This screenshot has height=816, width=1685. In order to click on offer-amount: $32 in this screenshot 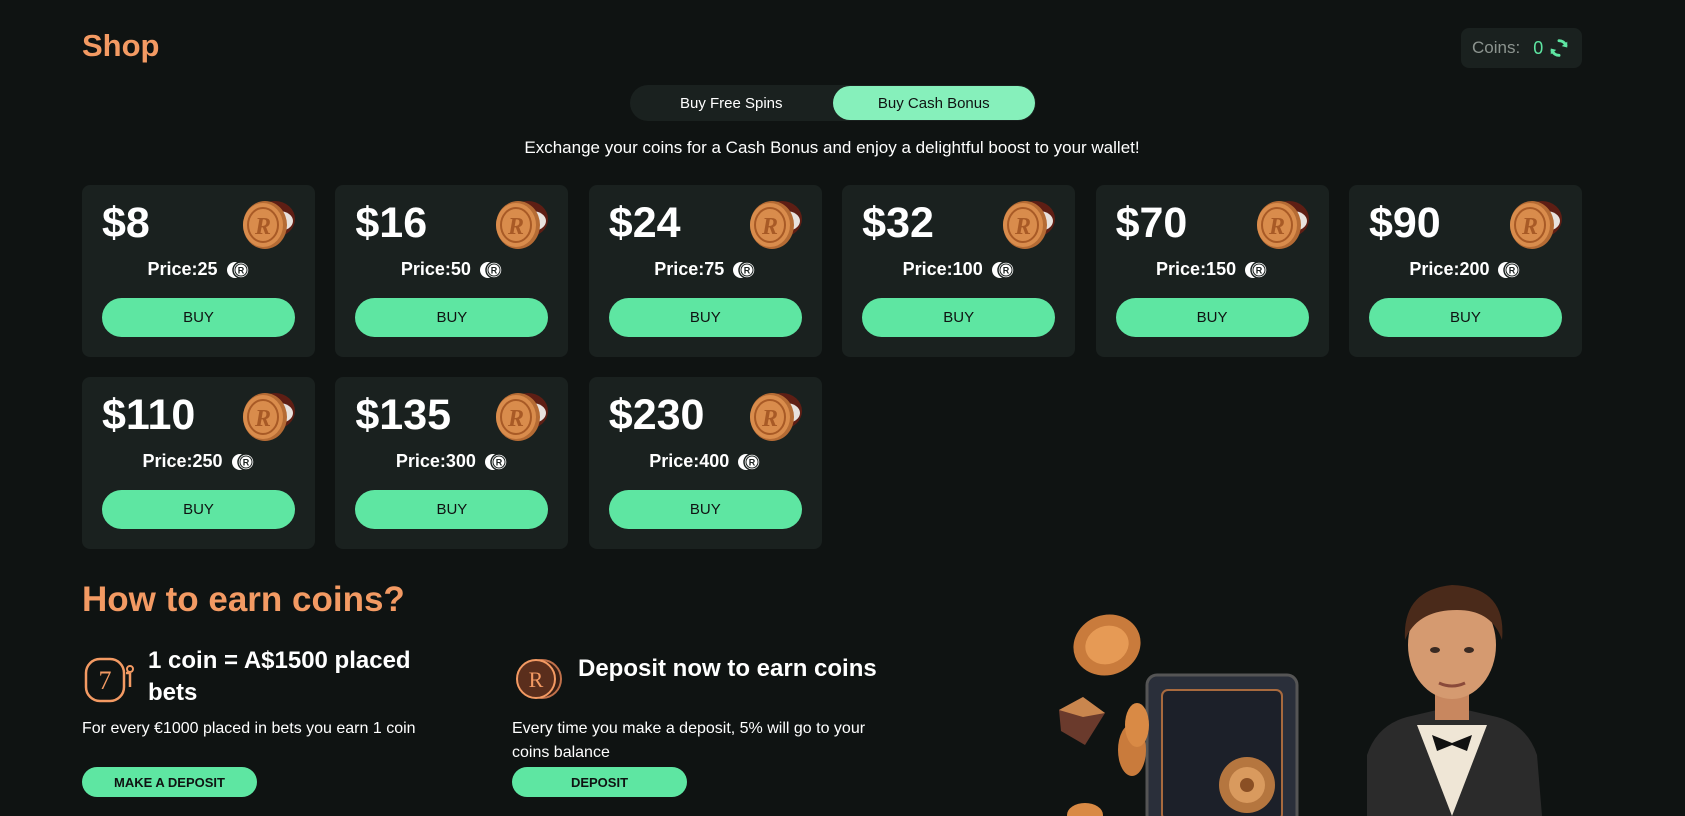, I will do `click(898, 223)`.